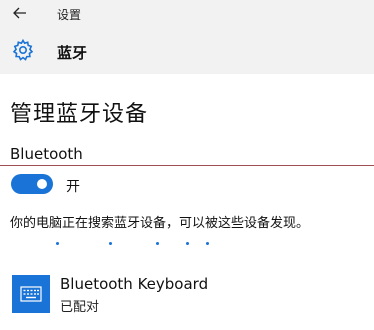  Describe the element at coordinates (192, 296) in the screenshot. I see `device-item-bluetooth-keyboard: Bluetooth Keyboard 已配对` at that location.